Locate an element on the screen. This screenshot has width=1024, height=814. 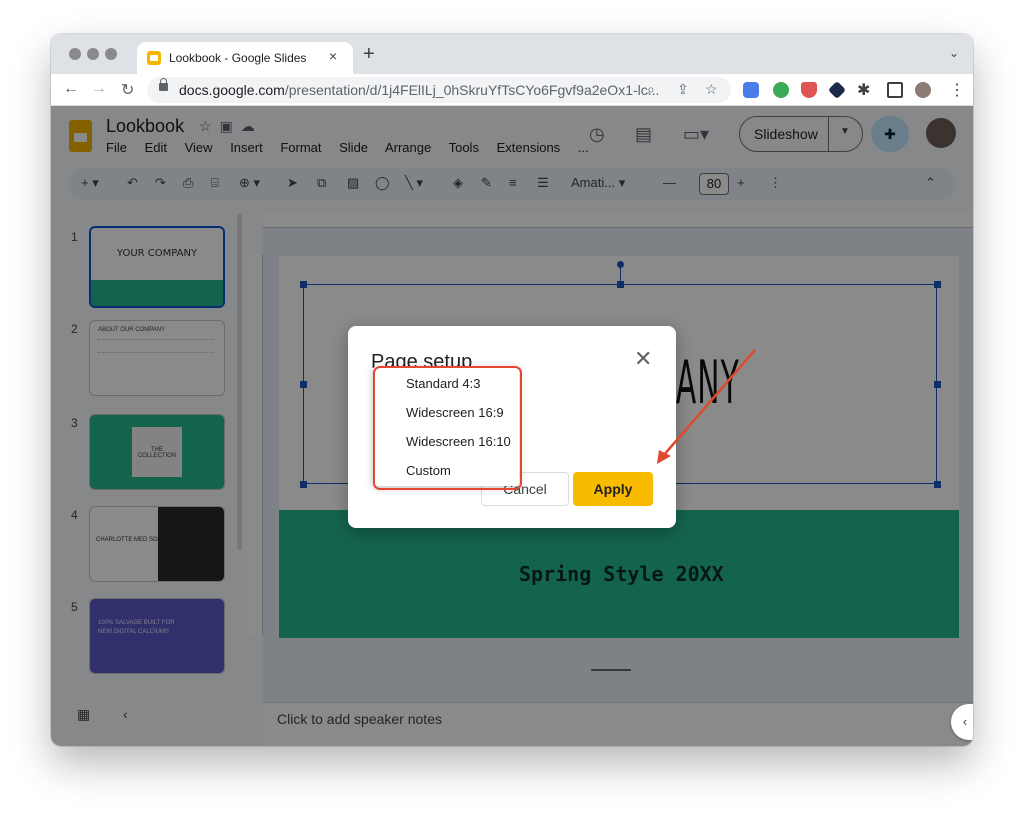
annotation-arrow-icon is located at coordinates (706, 406).